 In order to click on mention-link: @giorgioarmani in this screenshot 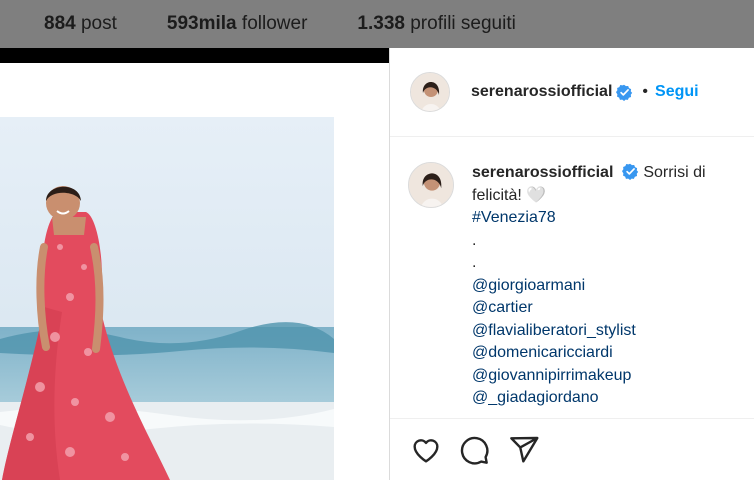, I will do `click(604, 286)`.